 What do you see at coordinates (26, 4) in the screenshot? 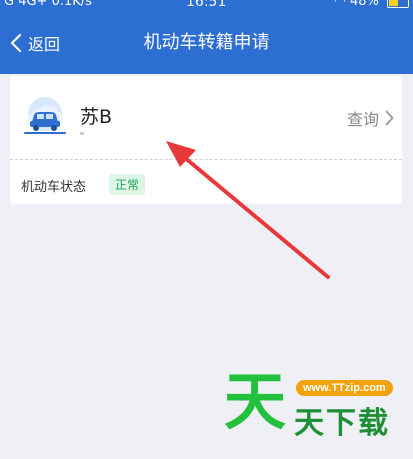
I see `signal-indicator: G 4G+` at bounding box center [26, 4].